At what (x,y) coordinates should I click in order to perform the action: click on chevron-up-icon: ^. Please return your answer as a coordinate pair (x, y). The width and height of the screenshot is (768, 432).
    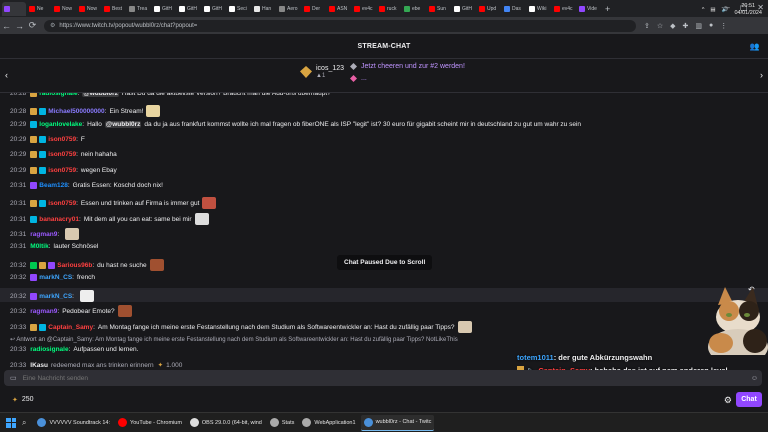
    Looking at the image, I should click on (703, 10).